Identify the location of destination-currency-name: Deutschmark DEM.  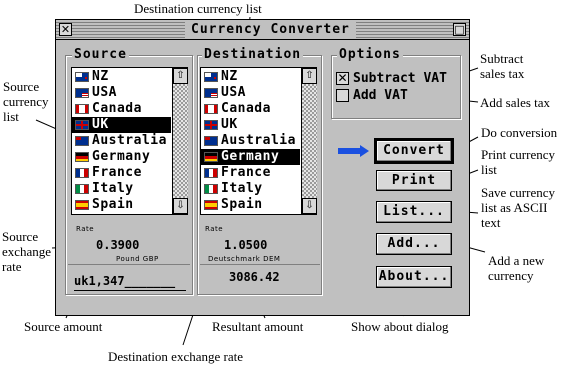
(244, 259).